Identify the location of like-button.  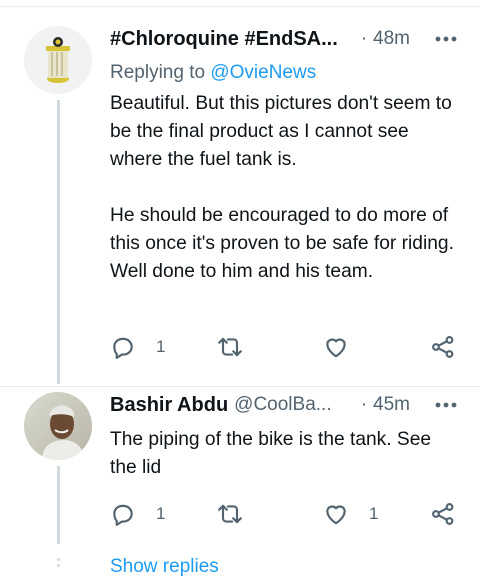
(336, 347).